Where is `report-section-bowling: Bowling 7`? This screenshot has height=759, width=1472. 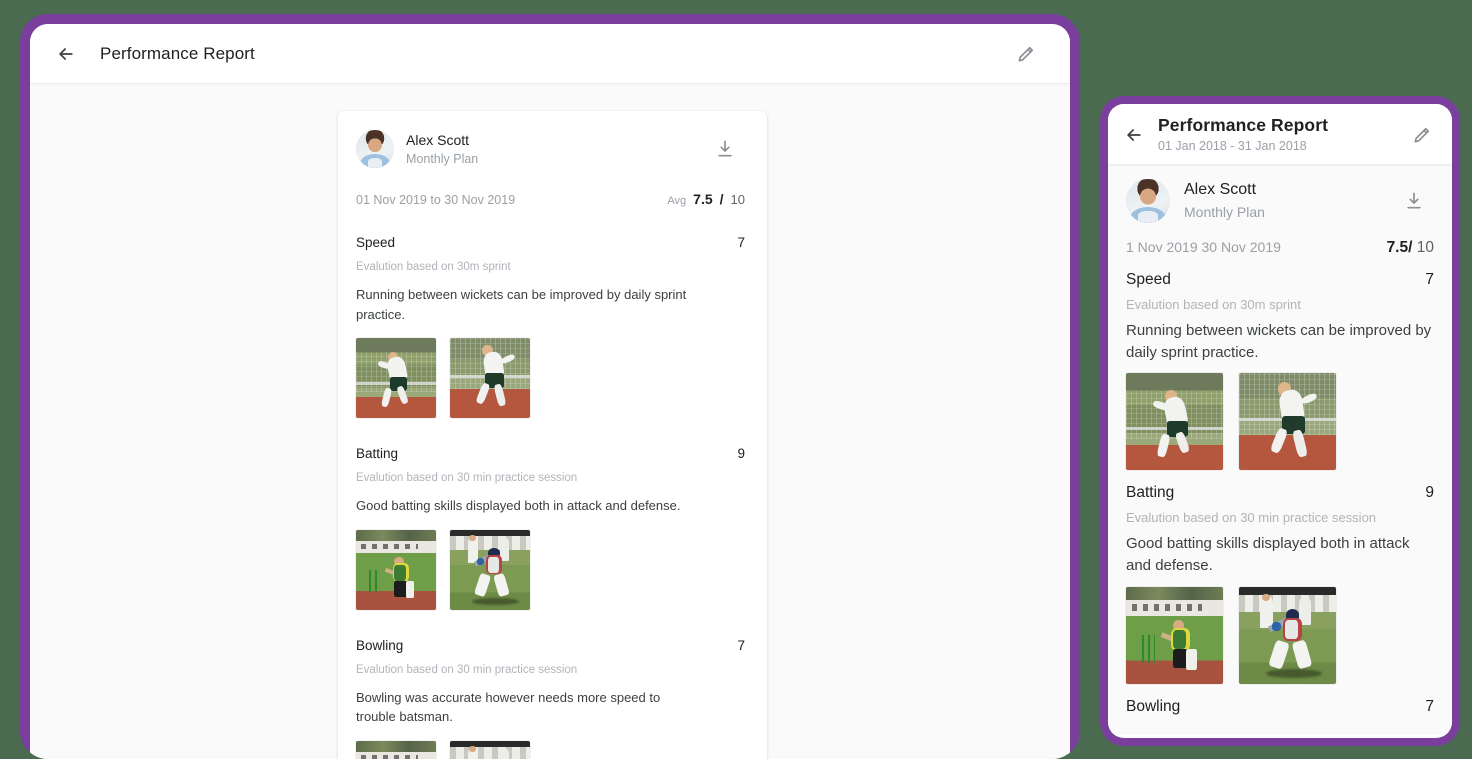
report-section-bowling: Bowling 7 is located at coordinates (1280, 707).